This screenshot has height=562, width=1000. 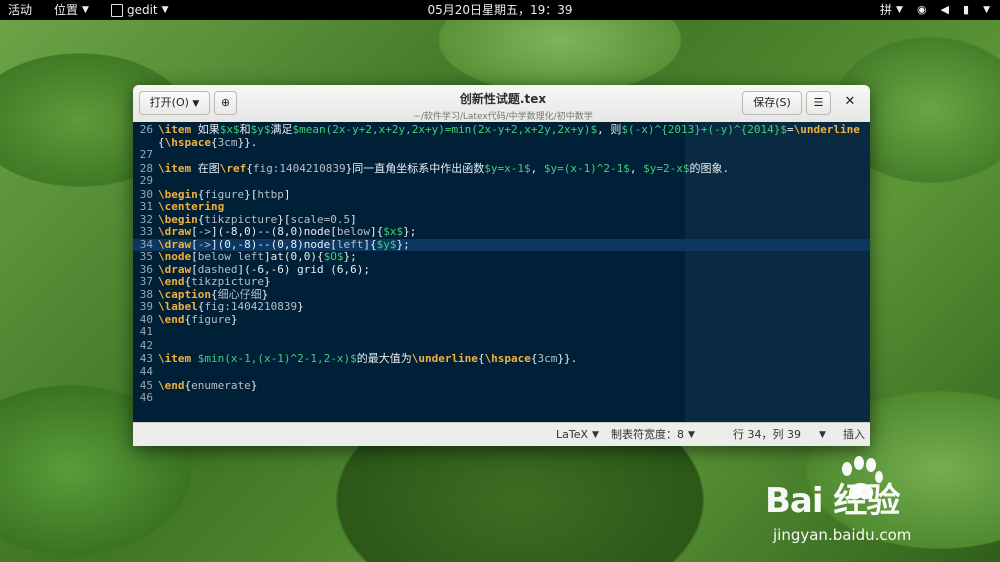 I want to click on volume-icon: ◀, so click(x=945, y=10).